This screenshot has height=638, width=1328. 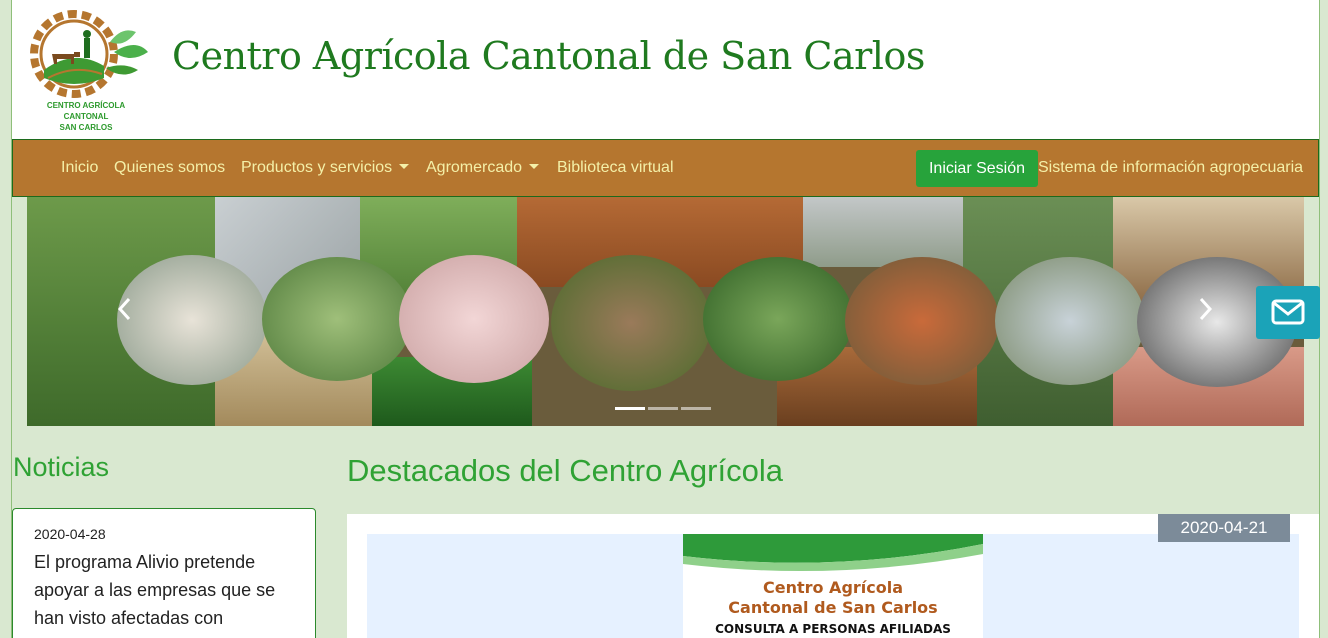 What do you see at coordinates (474, 167) in the screenshot?
I see `nav-item-agromercado-label: Agromercado` at bounding box center [474, 167].